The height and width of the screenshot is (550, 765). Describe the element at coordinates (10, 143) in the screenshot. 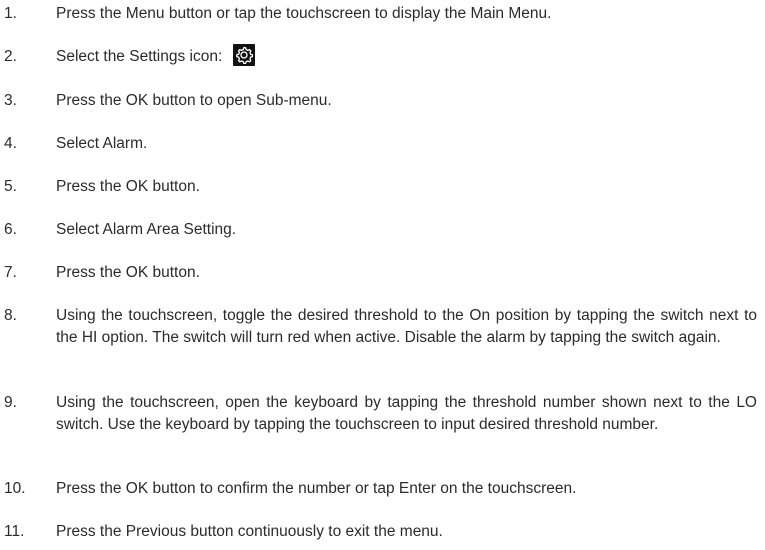

I see `step-number: 4.` at that location.